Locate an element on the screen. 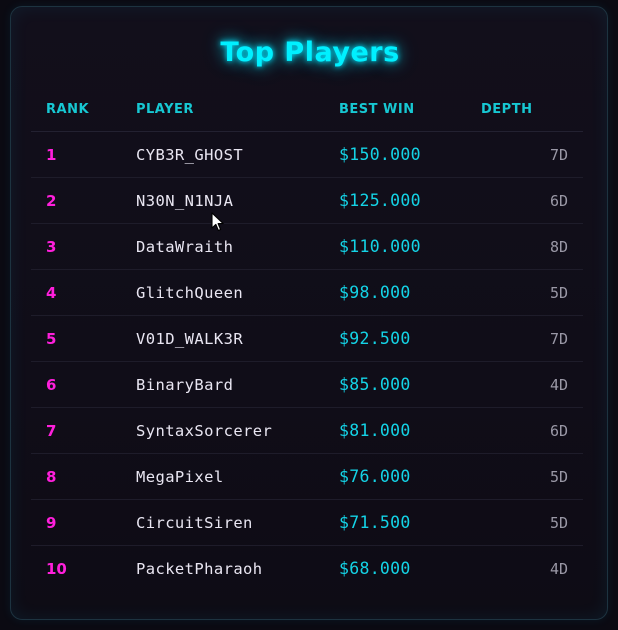 The image size is (618, 630). best-win-cell: $81.000 is located at coordinates (410, 430).